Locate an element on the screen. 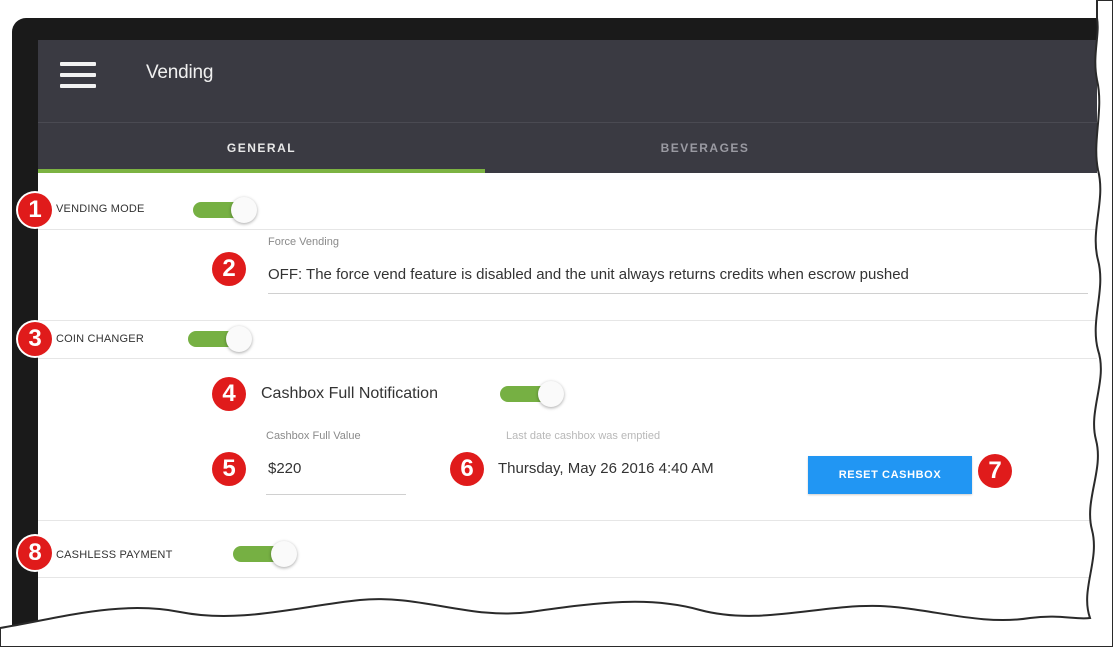 This screenshot has width=1113, height=647. callout-badge: 1 is located at coordinates (35, 210).